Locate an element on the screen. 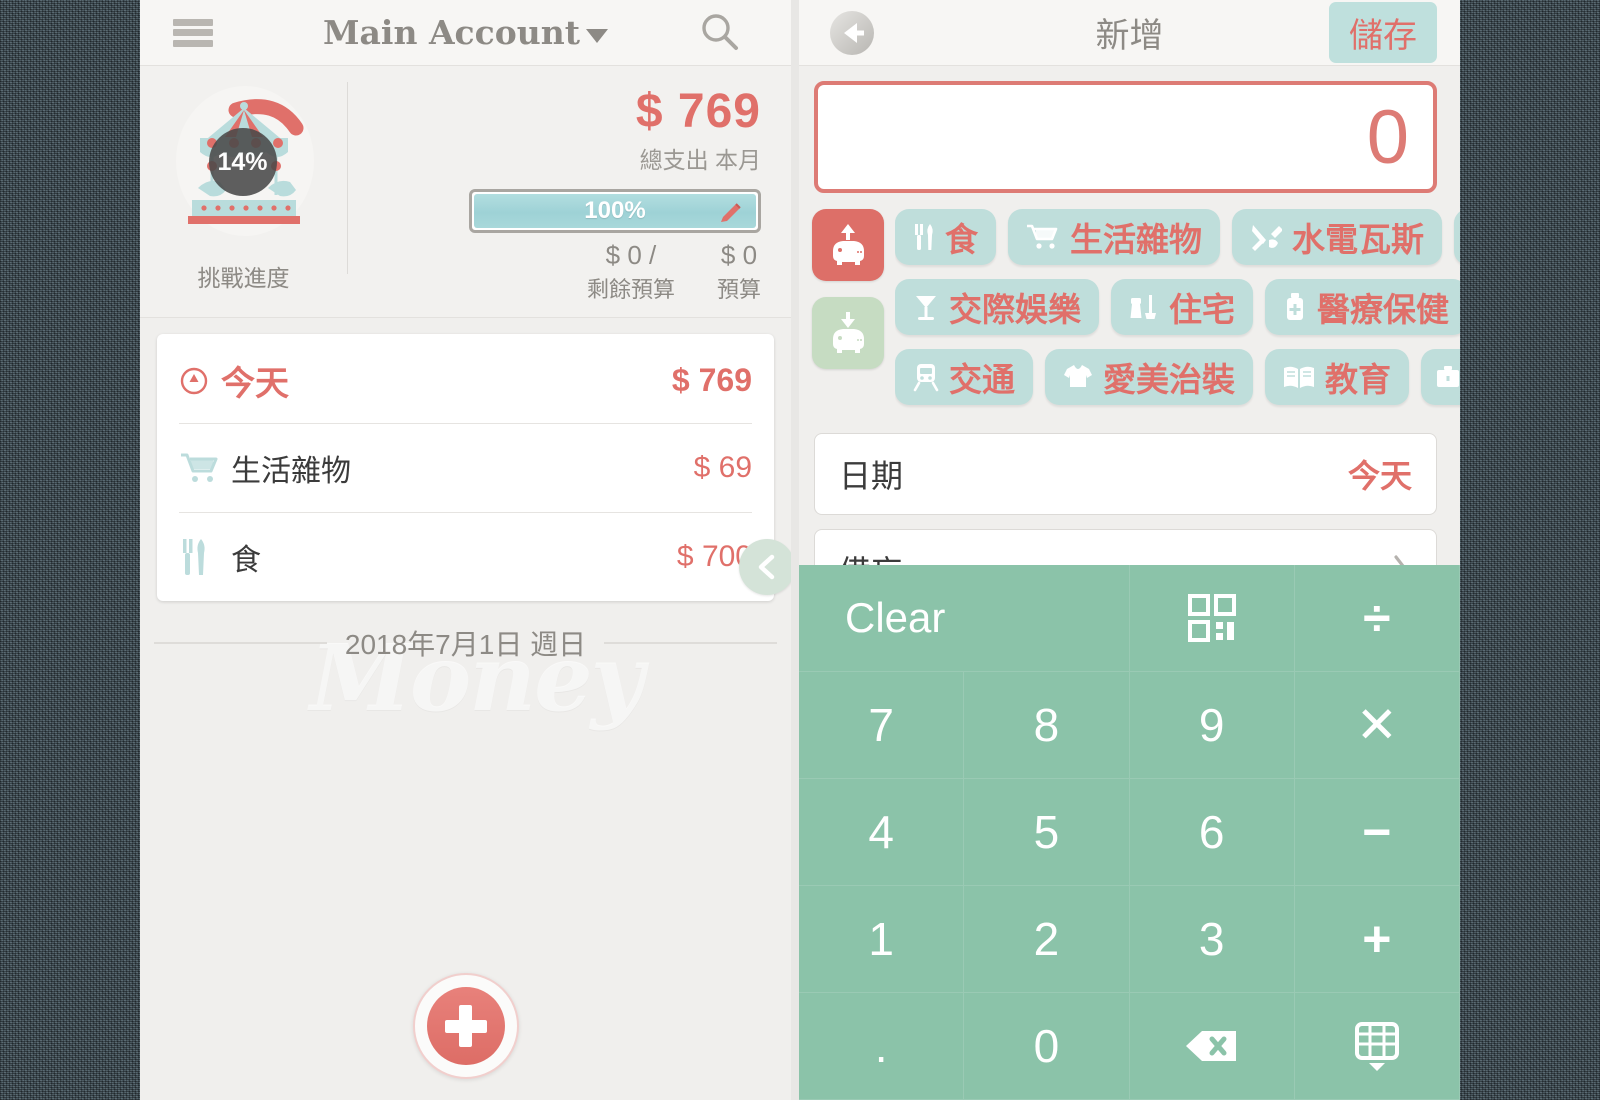 This screenshot has width=1600, height=1100. category-chip-utilities: 水電瓦斯 is located at coordinates (1337, 237).